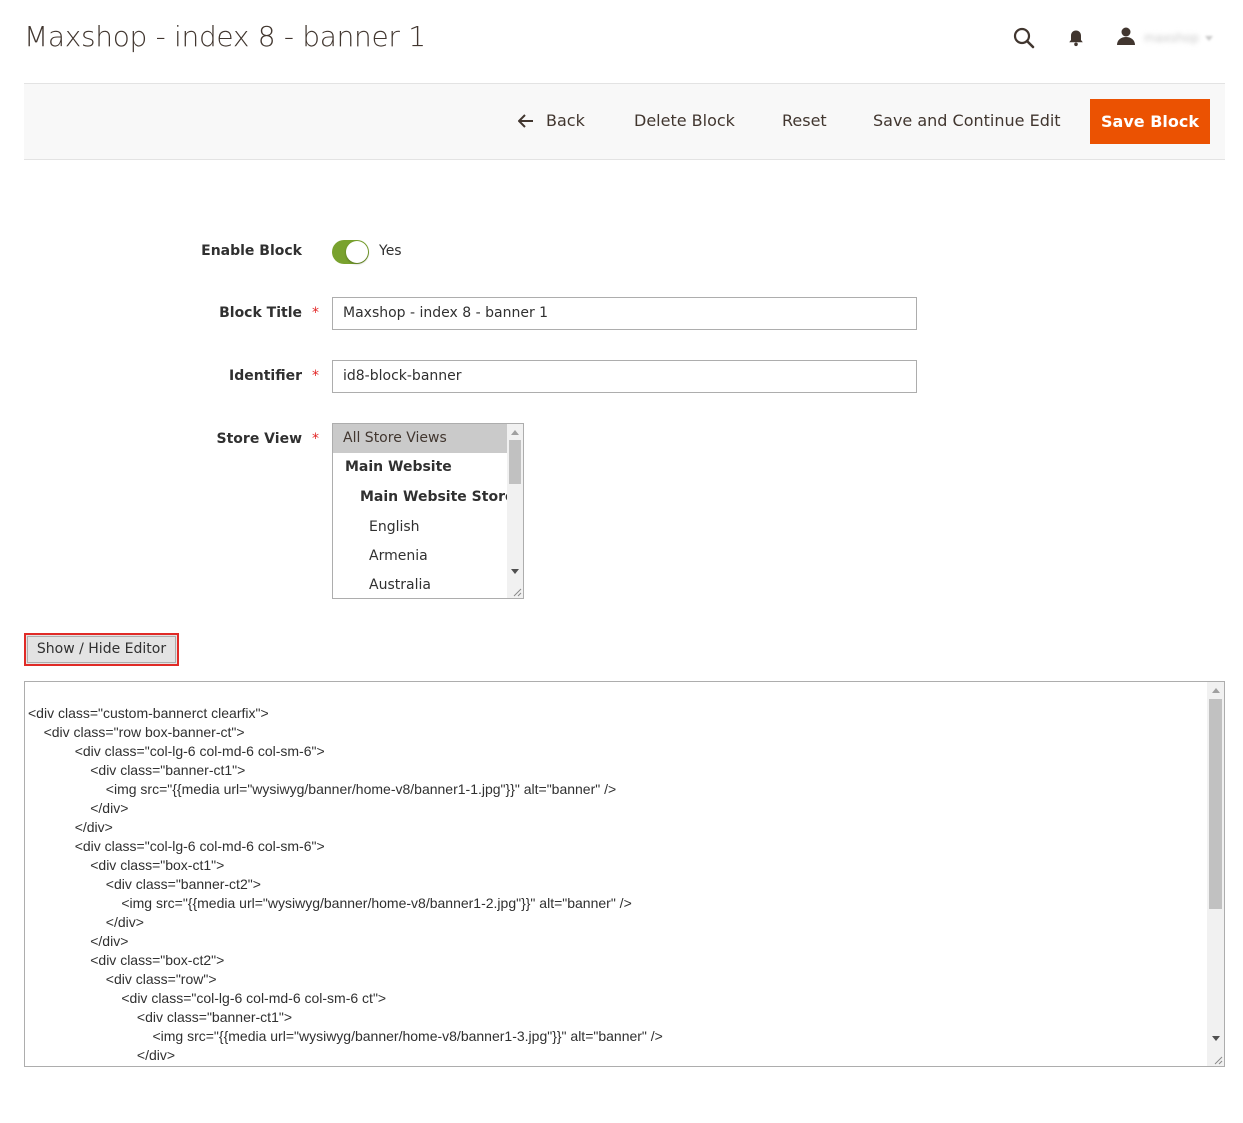 The image size is (1243, 1123). What do you see at coordinates (420, 438) in the screenshot?
I see `store-view-option: All Store Views` at bounding box center [420, 438].